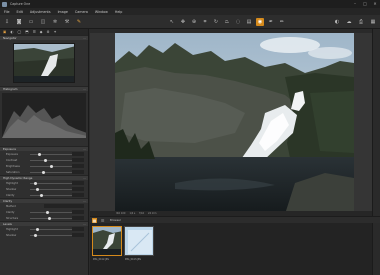 Image resolution: width=380 pixels, height=275 pixels. I want to click on app-icon, so click(4, 4).